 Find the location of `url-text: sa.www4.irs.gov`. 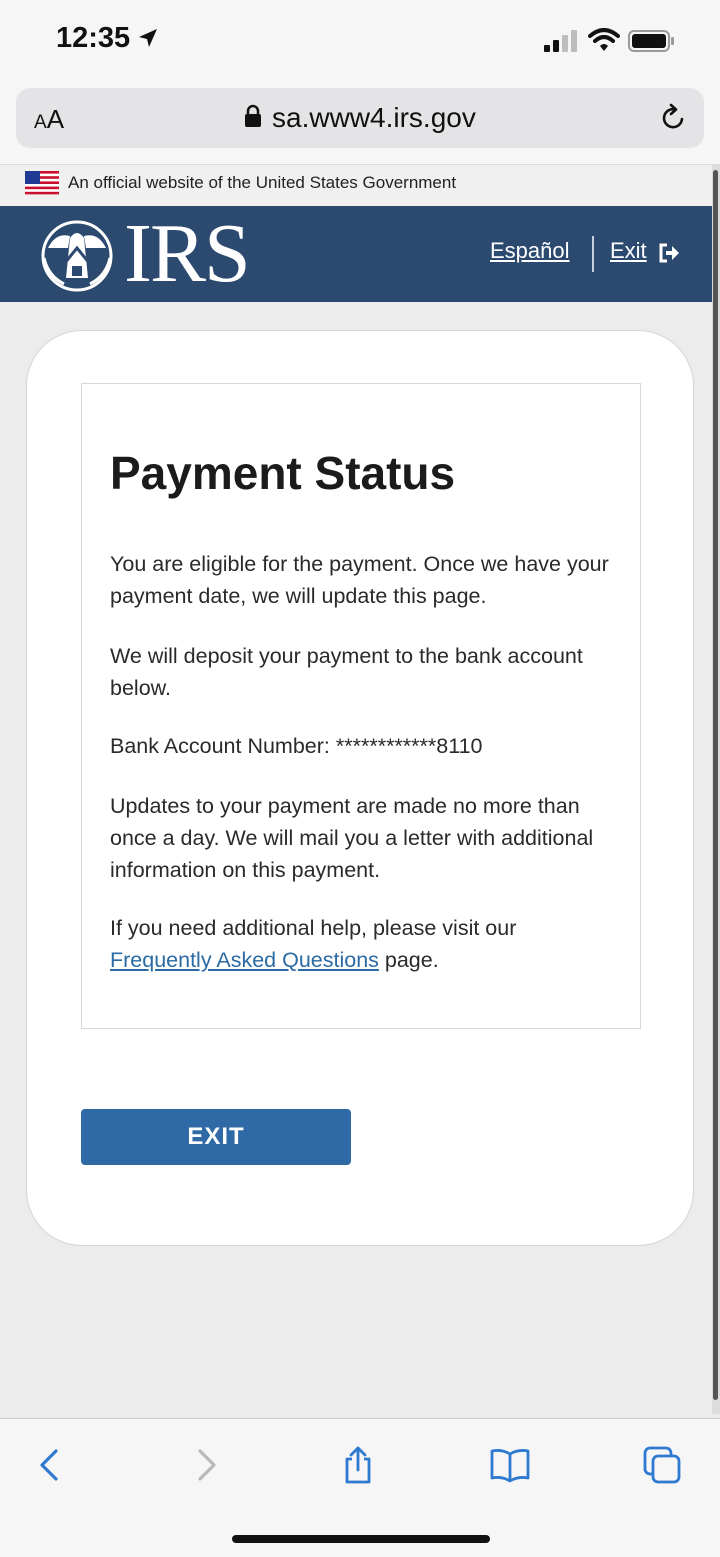

url-text: sa.www4.irs.gov is located at coordinates (374, 118).